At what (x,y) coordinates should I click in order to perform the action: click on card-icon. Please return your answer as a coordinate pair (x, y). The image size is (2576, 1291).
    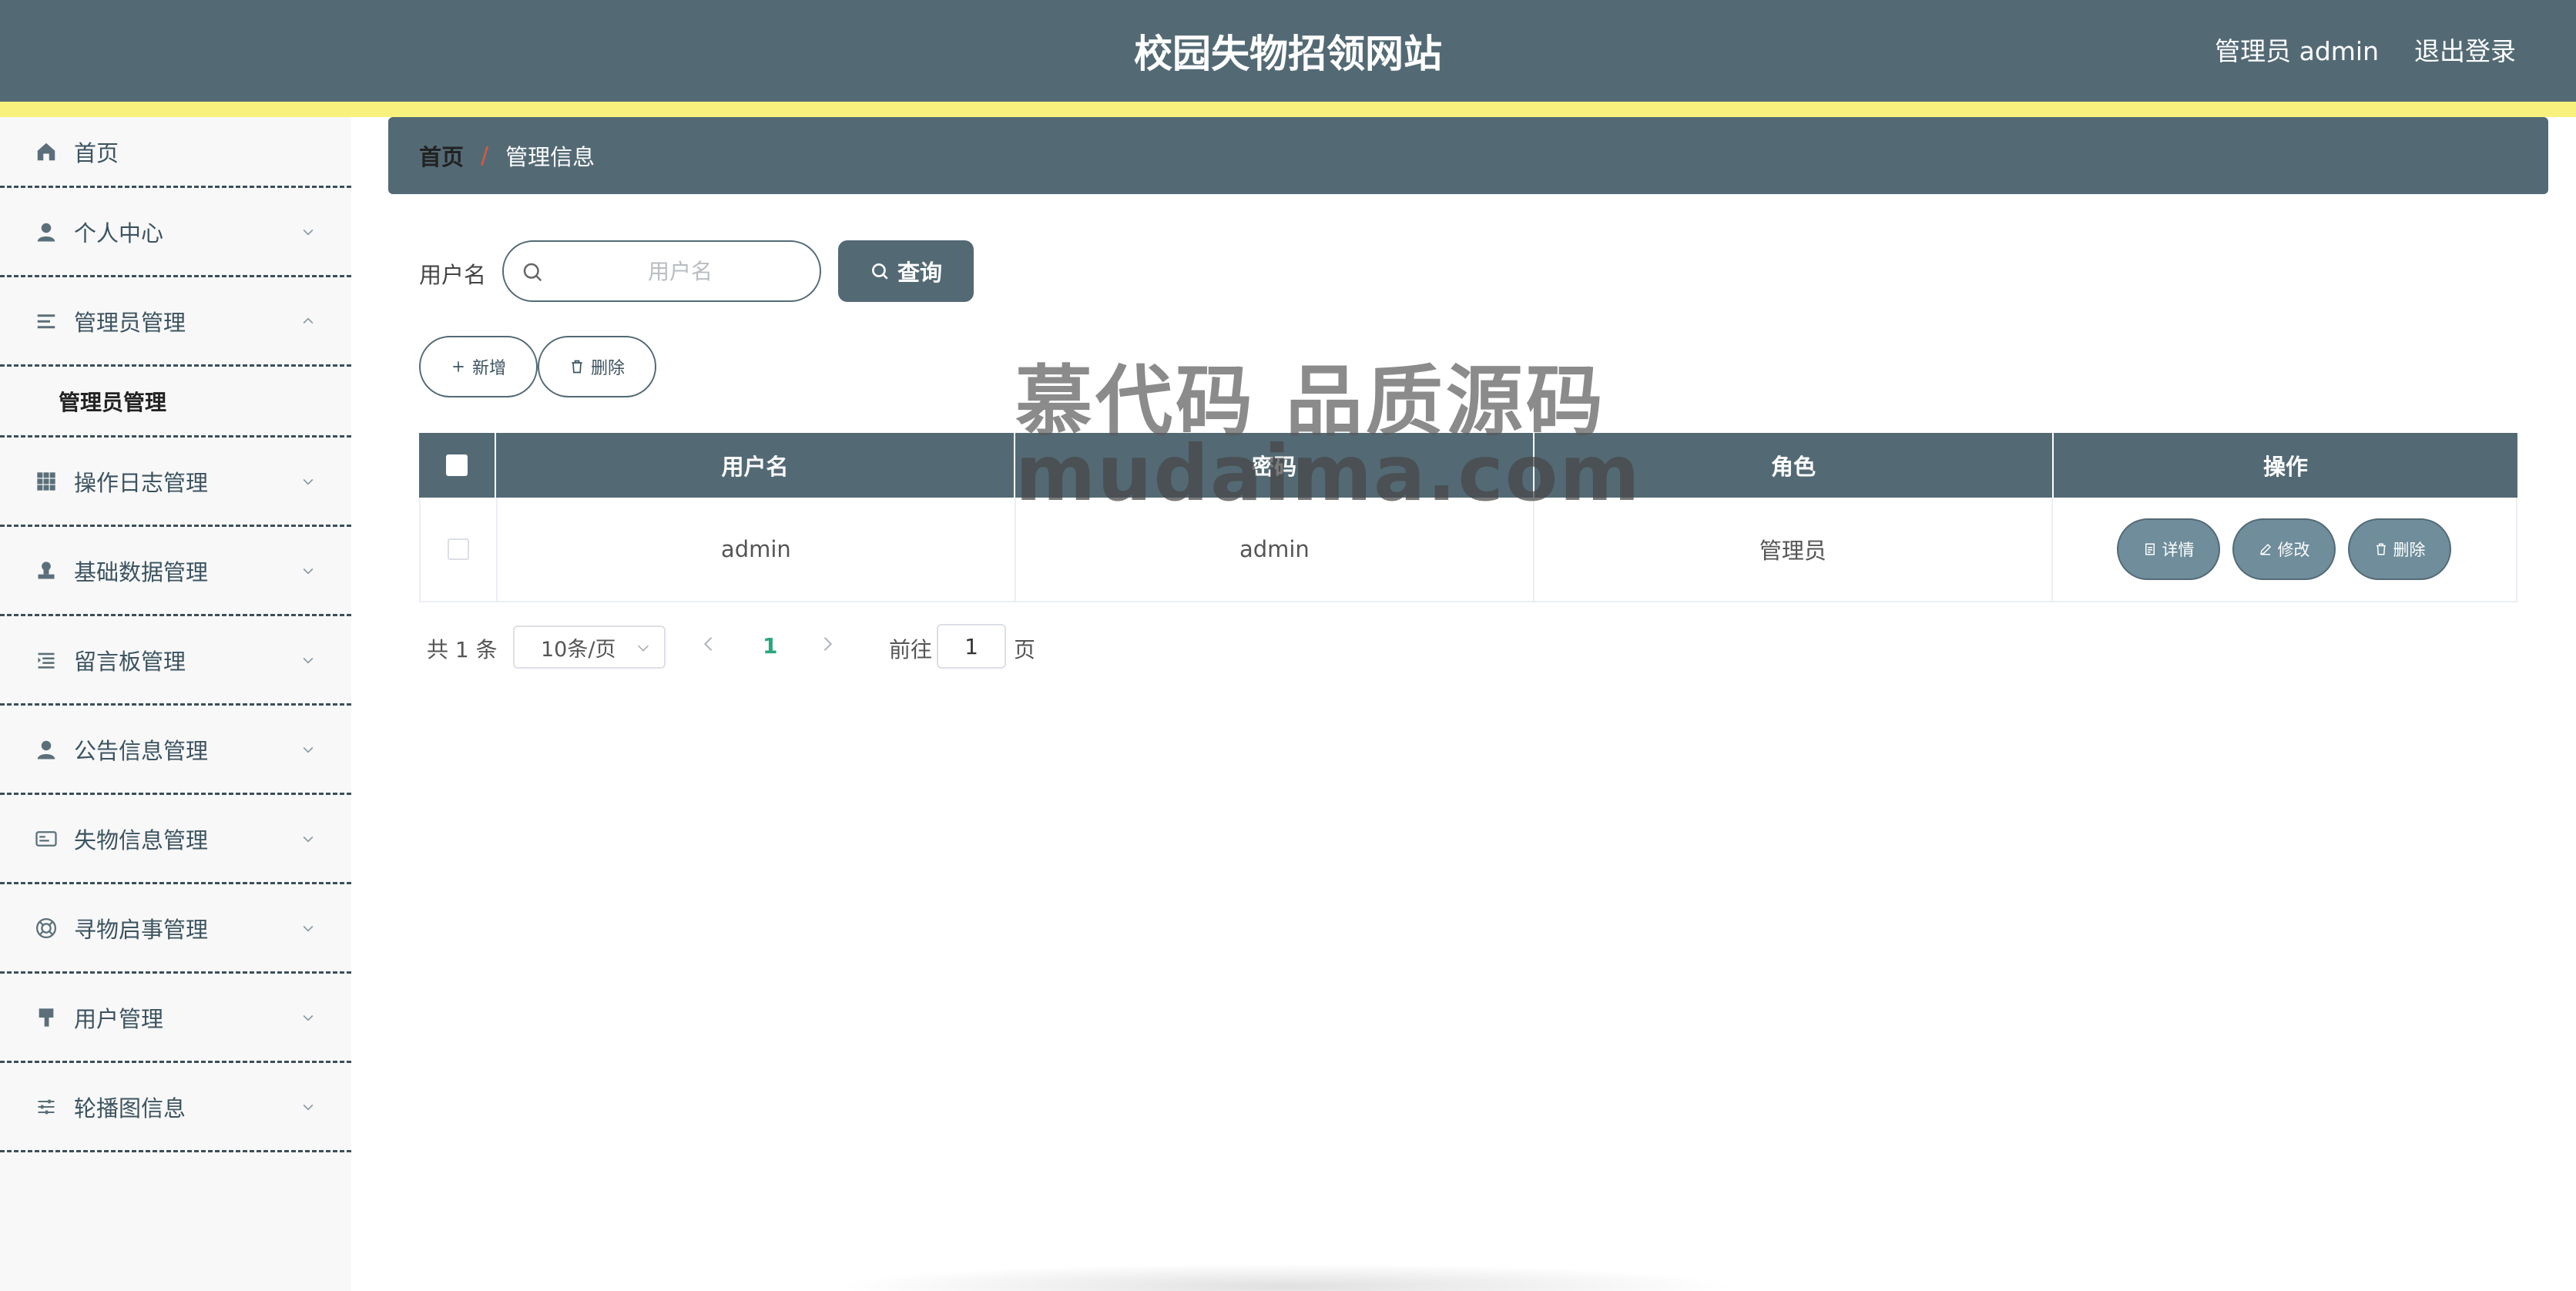
    Looking at the image, I should click on (46, 839).